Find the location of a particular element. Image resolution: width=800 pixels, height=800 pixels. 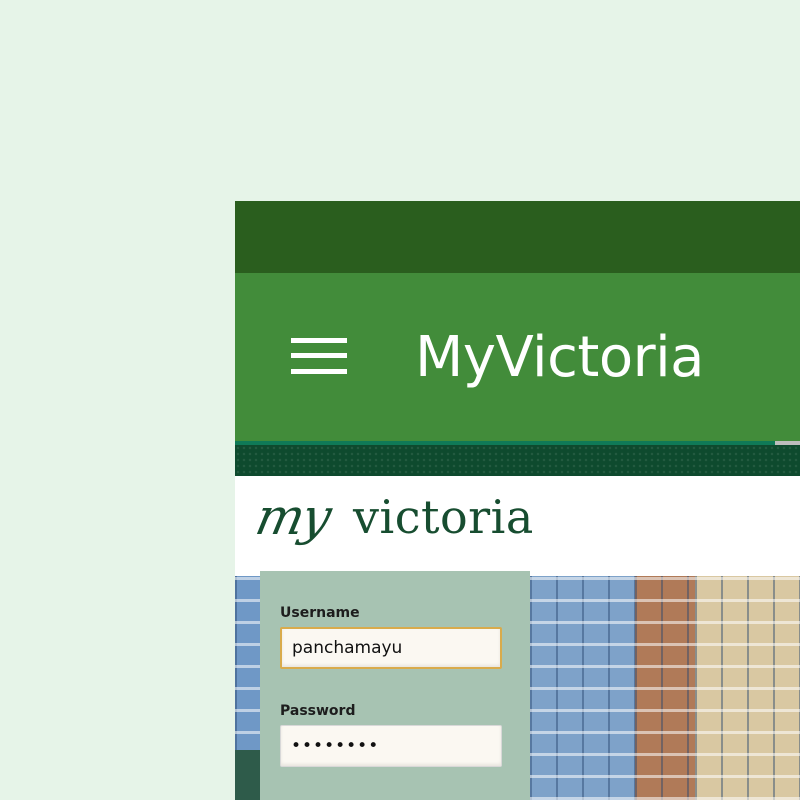

logo-victoria-text: victoria is located at coordinates (443, 517).